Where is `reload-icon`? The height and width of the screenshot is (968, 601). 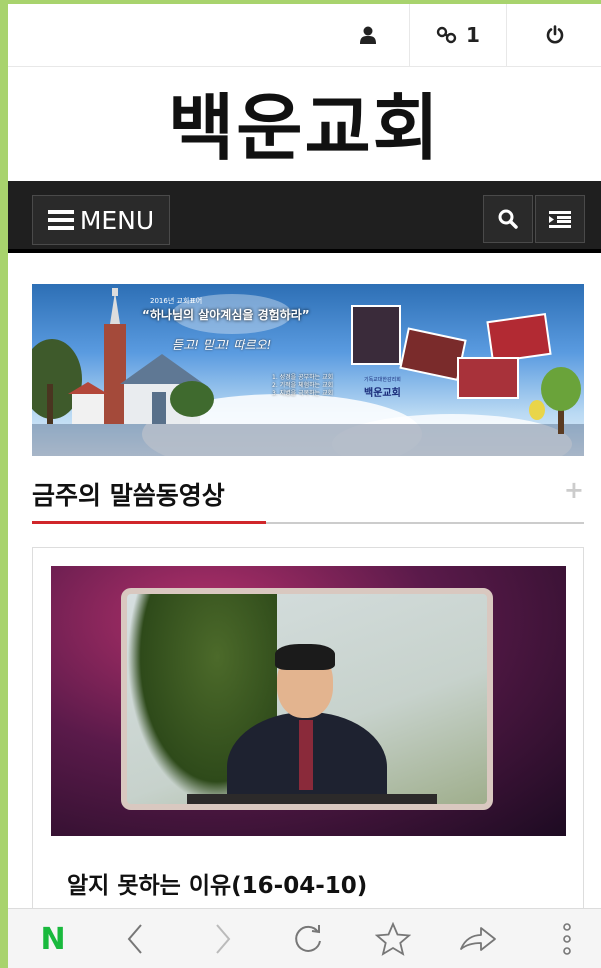
reload-icon is located at coordinates (308, 938).